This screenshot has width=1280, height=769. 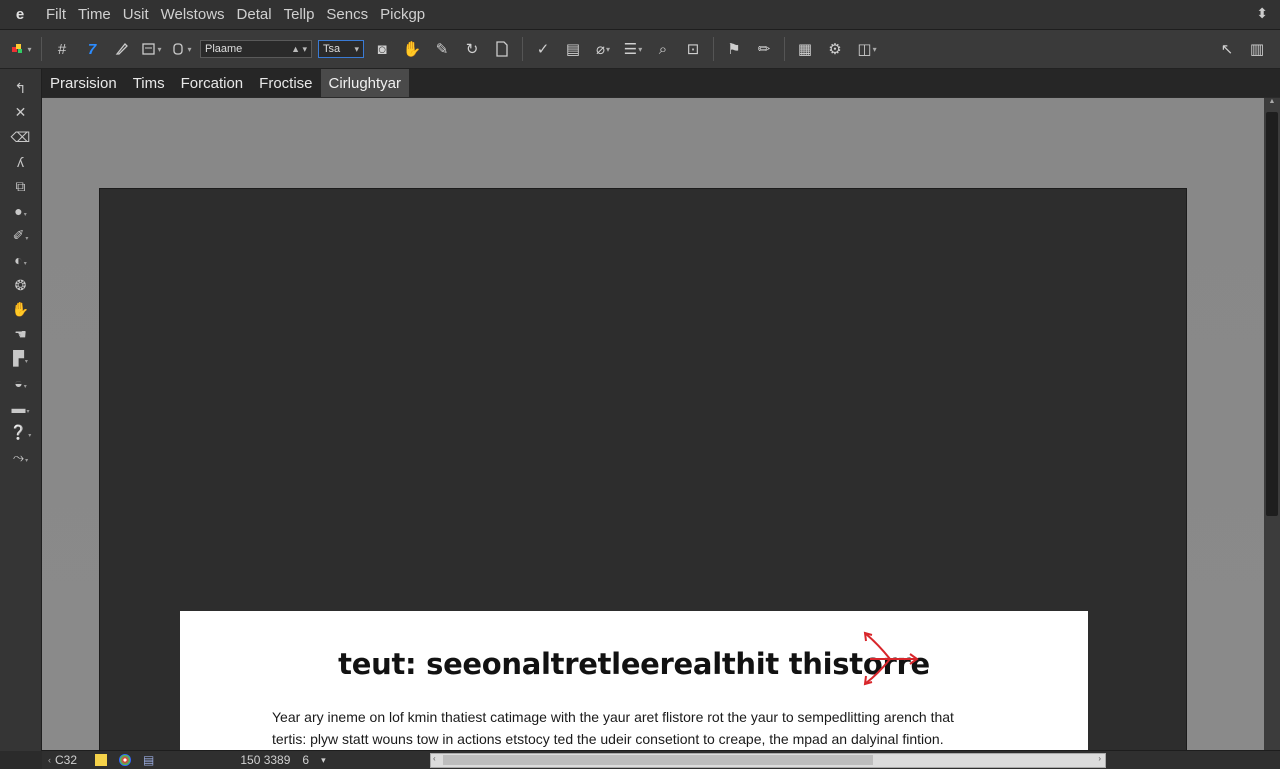 What do you see at coordinates (62, 49) in the screenshot?
I see `grid-icon: #` at bounding box center [62, 49].